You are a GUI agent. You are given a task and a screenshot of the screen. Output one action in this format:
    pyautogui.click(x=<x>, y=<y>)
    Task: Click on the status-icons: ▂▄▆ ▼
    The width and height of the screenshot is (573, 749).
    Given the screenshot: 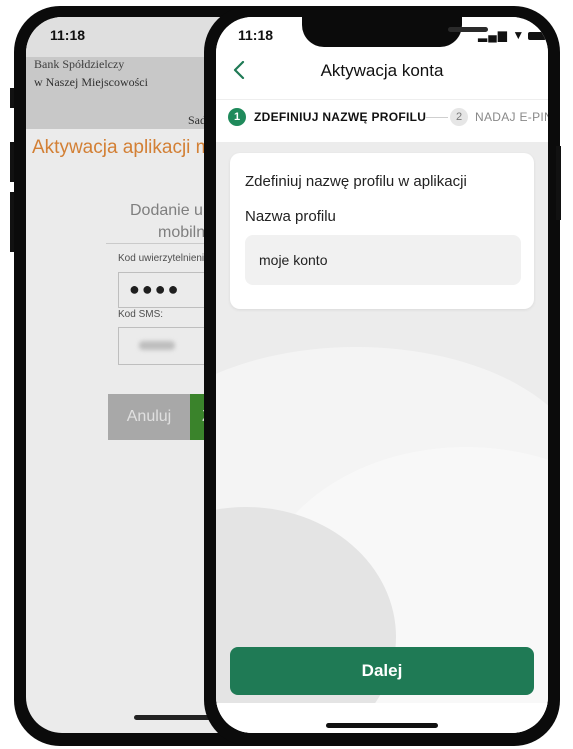 What is the action you would take?
    pyautogui.click(x=512, y=35)
    